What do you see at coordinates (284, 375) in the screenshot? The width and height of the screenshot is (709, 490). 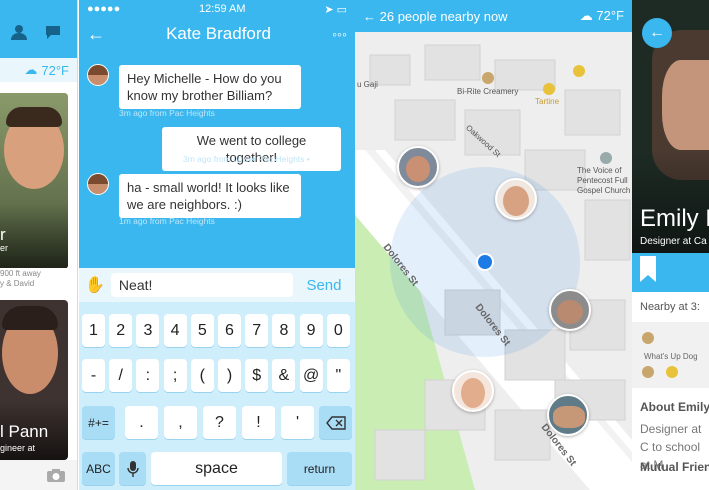 I see `keyboard-key: &` at bounding box center [284, 375].